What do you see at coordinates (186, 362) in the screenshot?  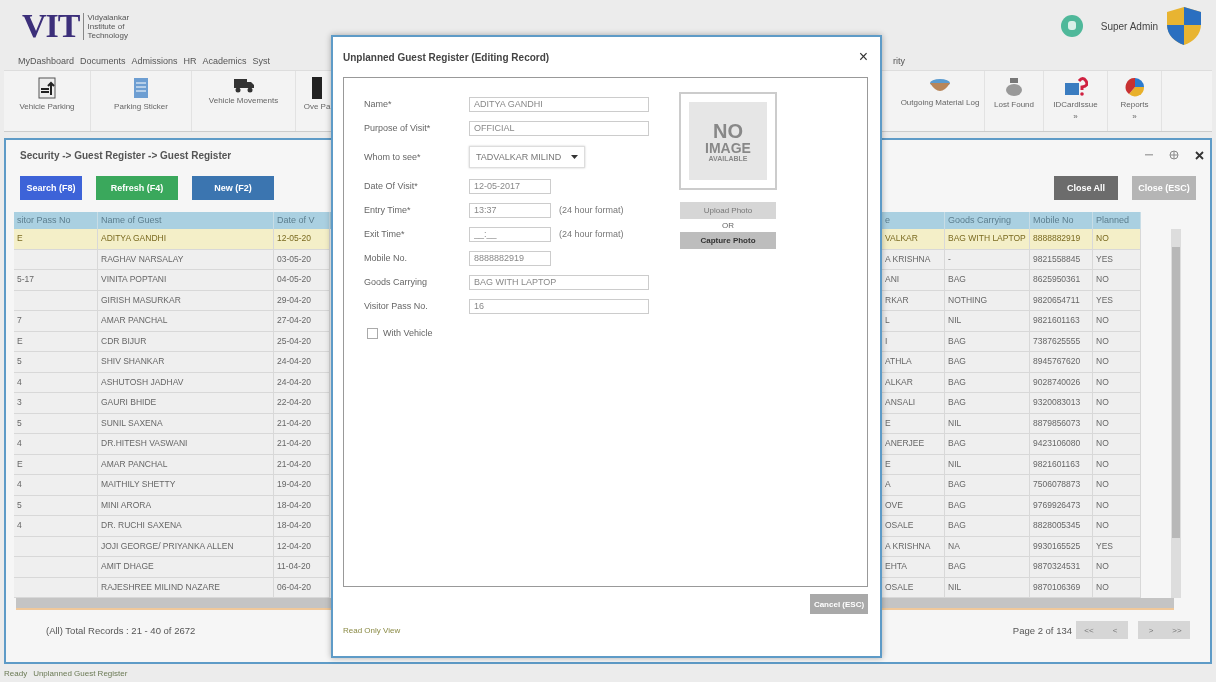 I see `table-cell: SHIV SHANKAR` at bounding box center [186, 362].